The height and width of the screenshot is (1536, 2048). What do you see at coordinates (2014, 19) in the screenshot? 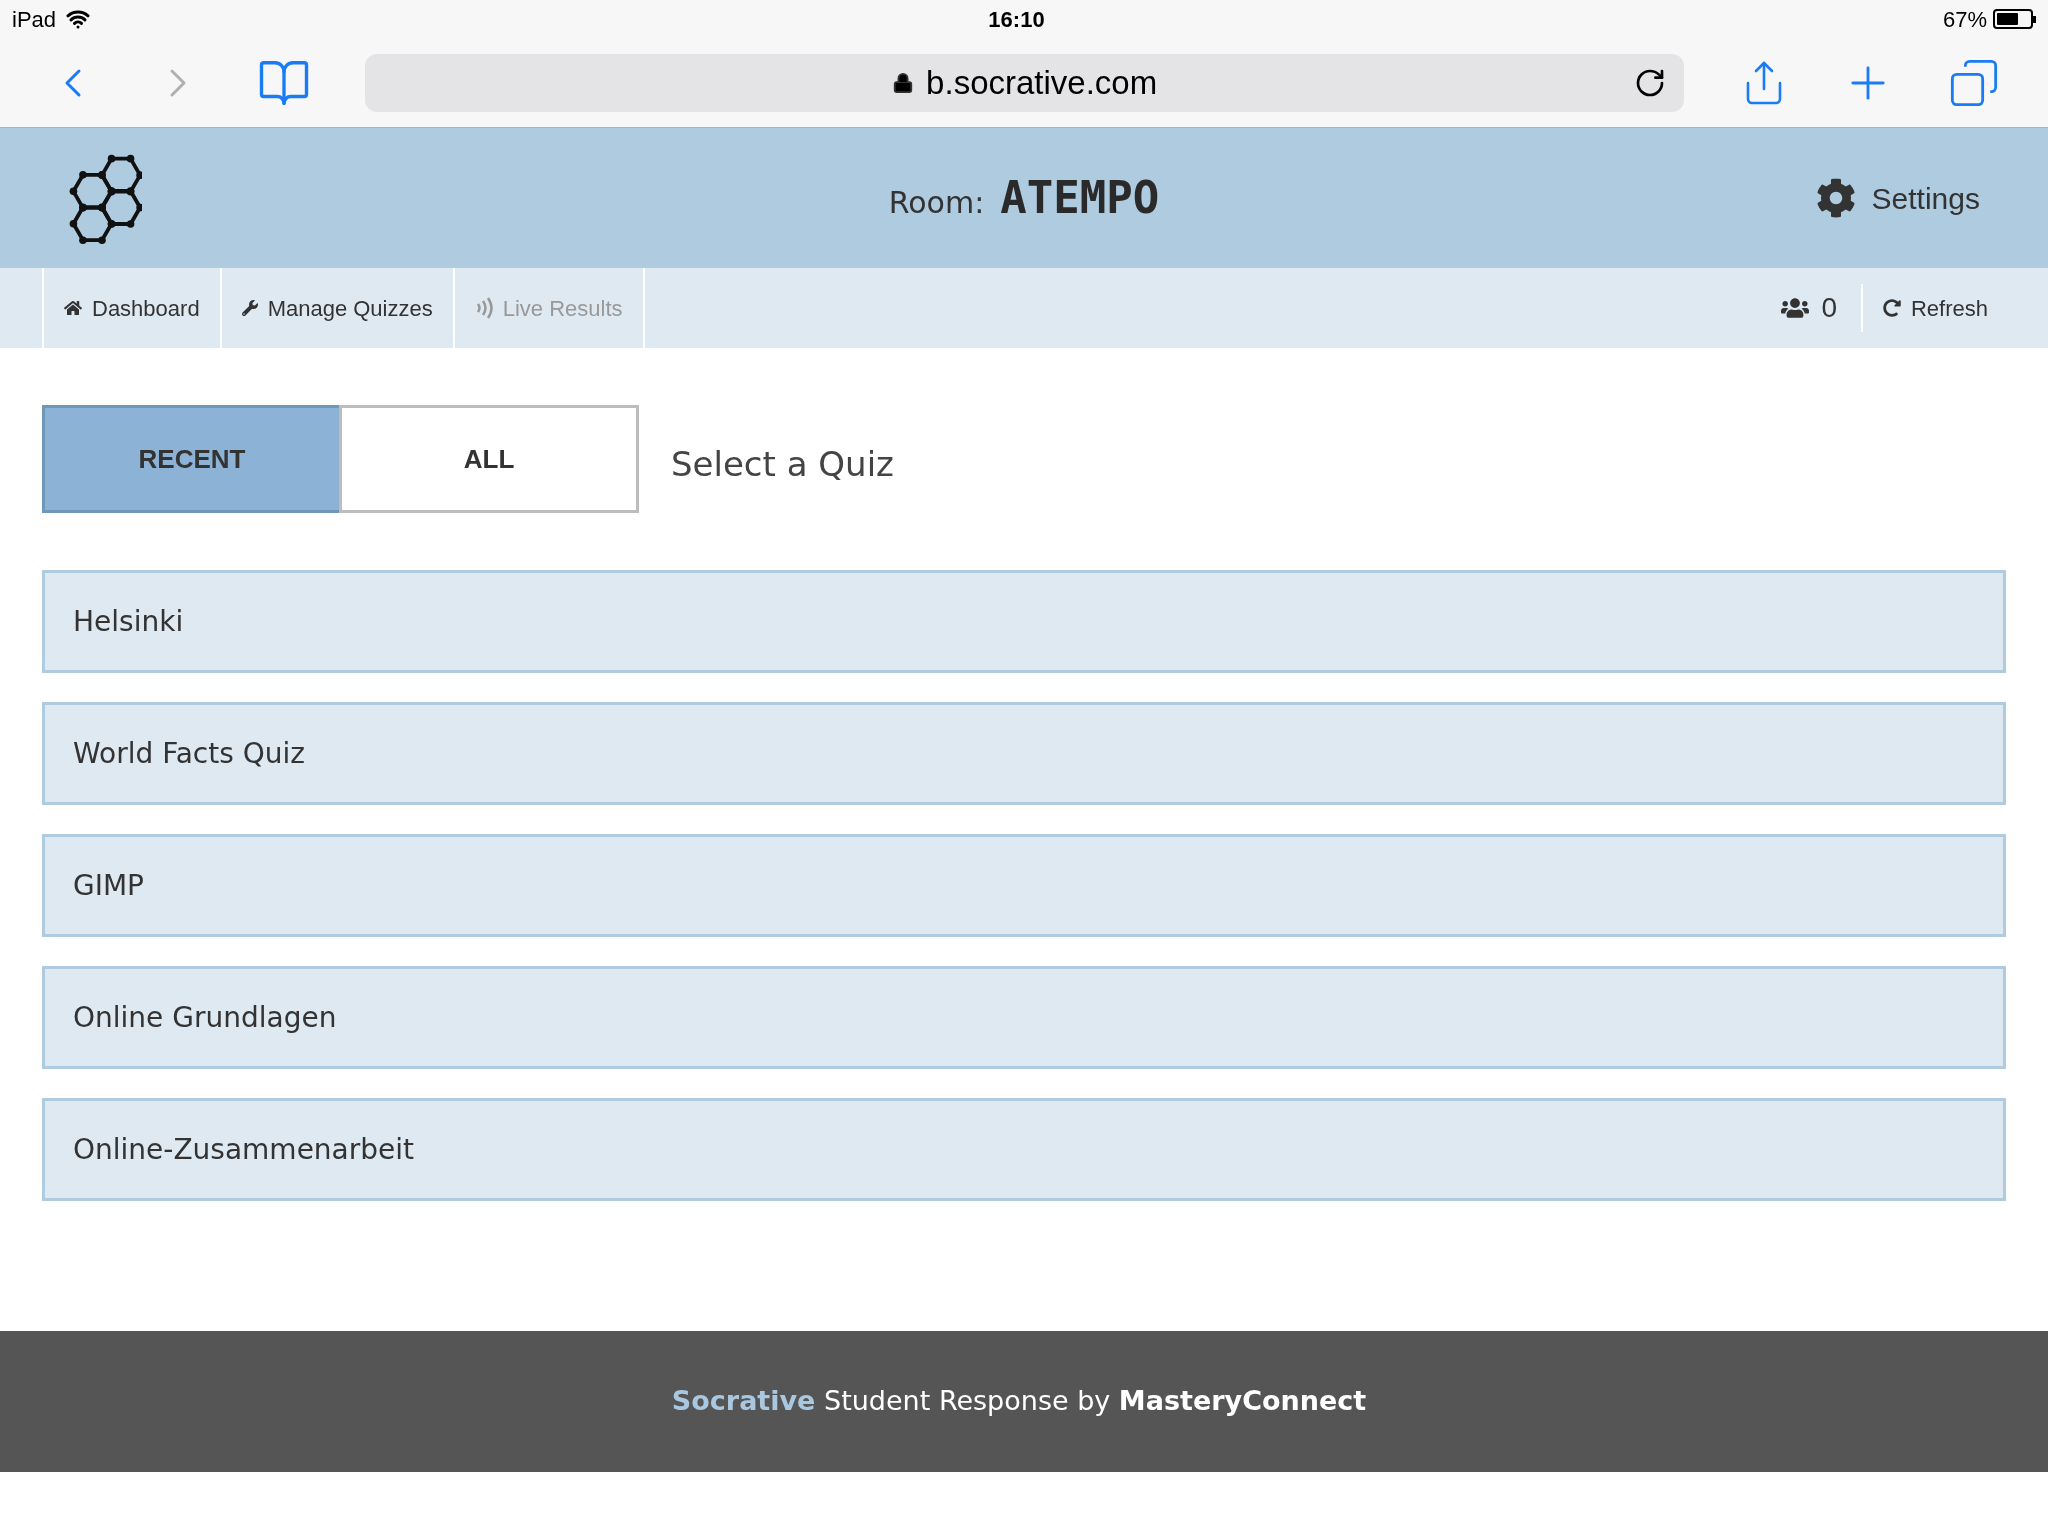
I see `battery-icon` at bounding box center [2014, 19].